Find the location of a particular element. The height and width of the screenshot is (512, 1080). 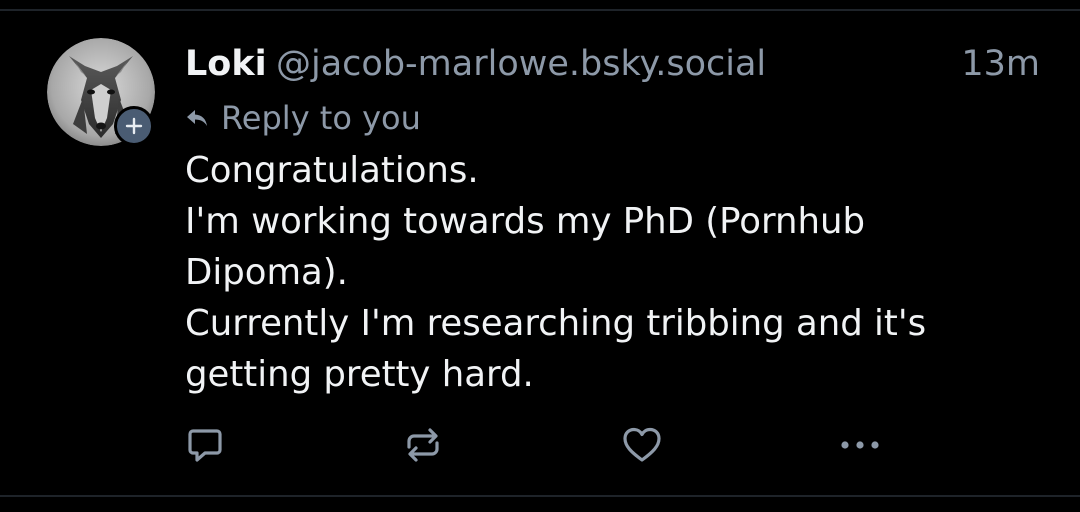

author-avatar-wrap is located at coordinates (102, 93).